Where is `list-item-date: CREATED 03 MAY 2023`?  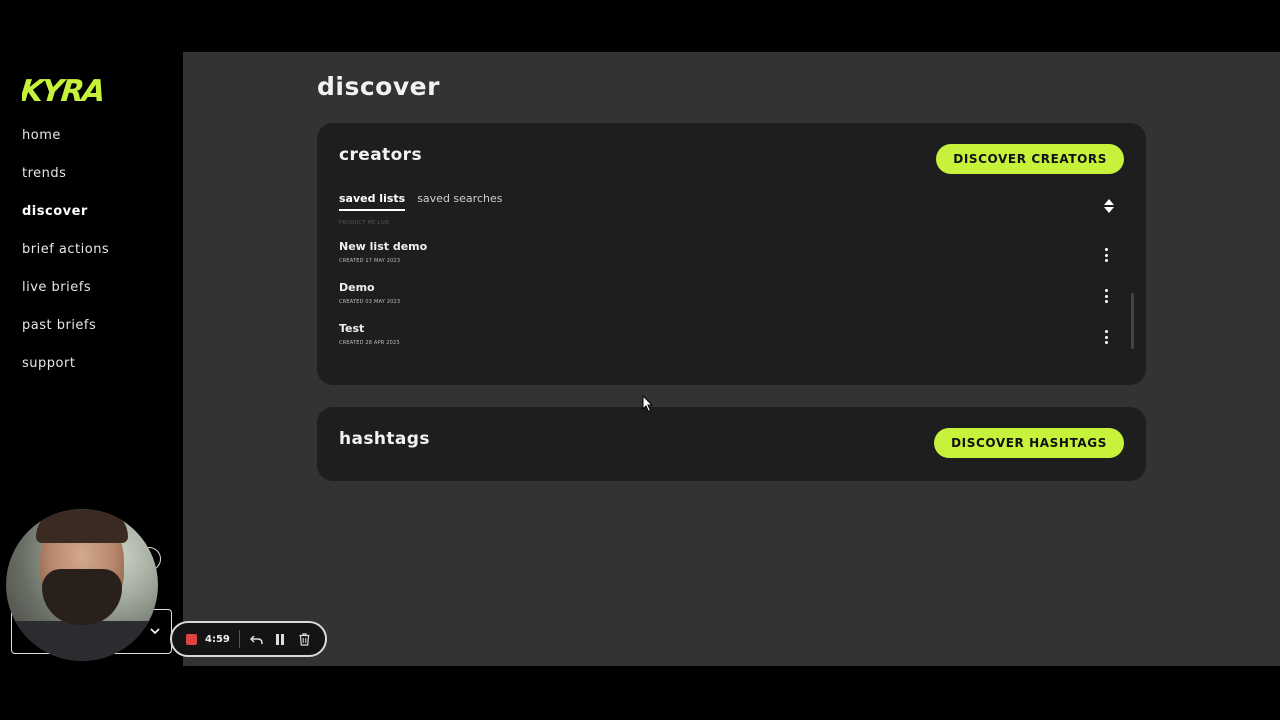 list-item-date: CREATED 03 MAY 2023 is located at coordinates (370, 302).